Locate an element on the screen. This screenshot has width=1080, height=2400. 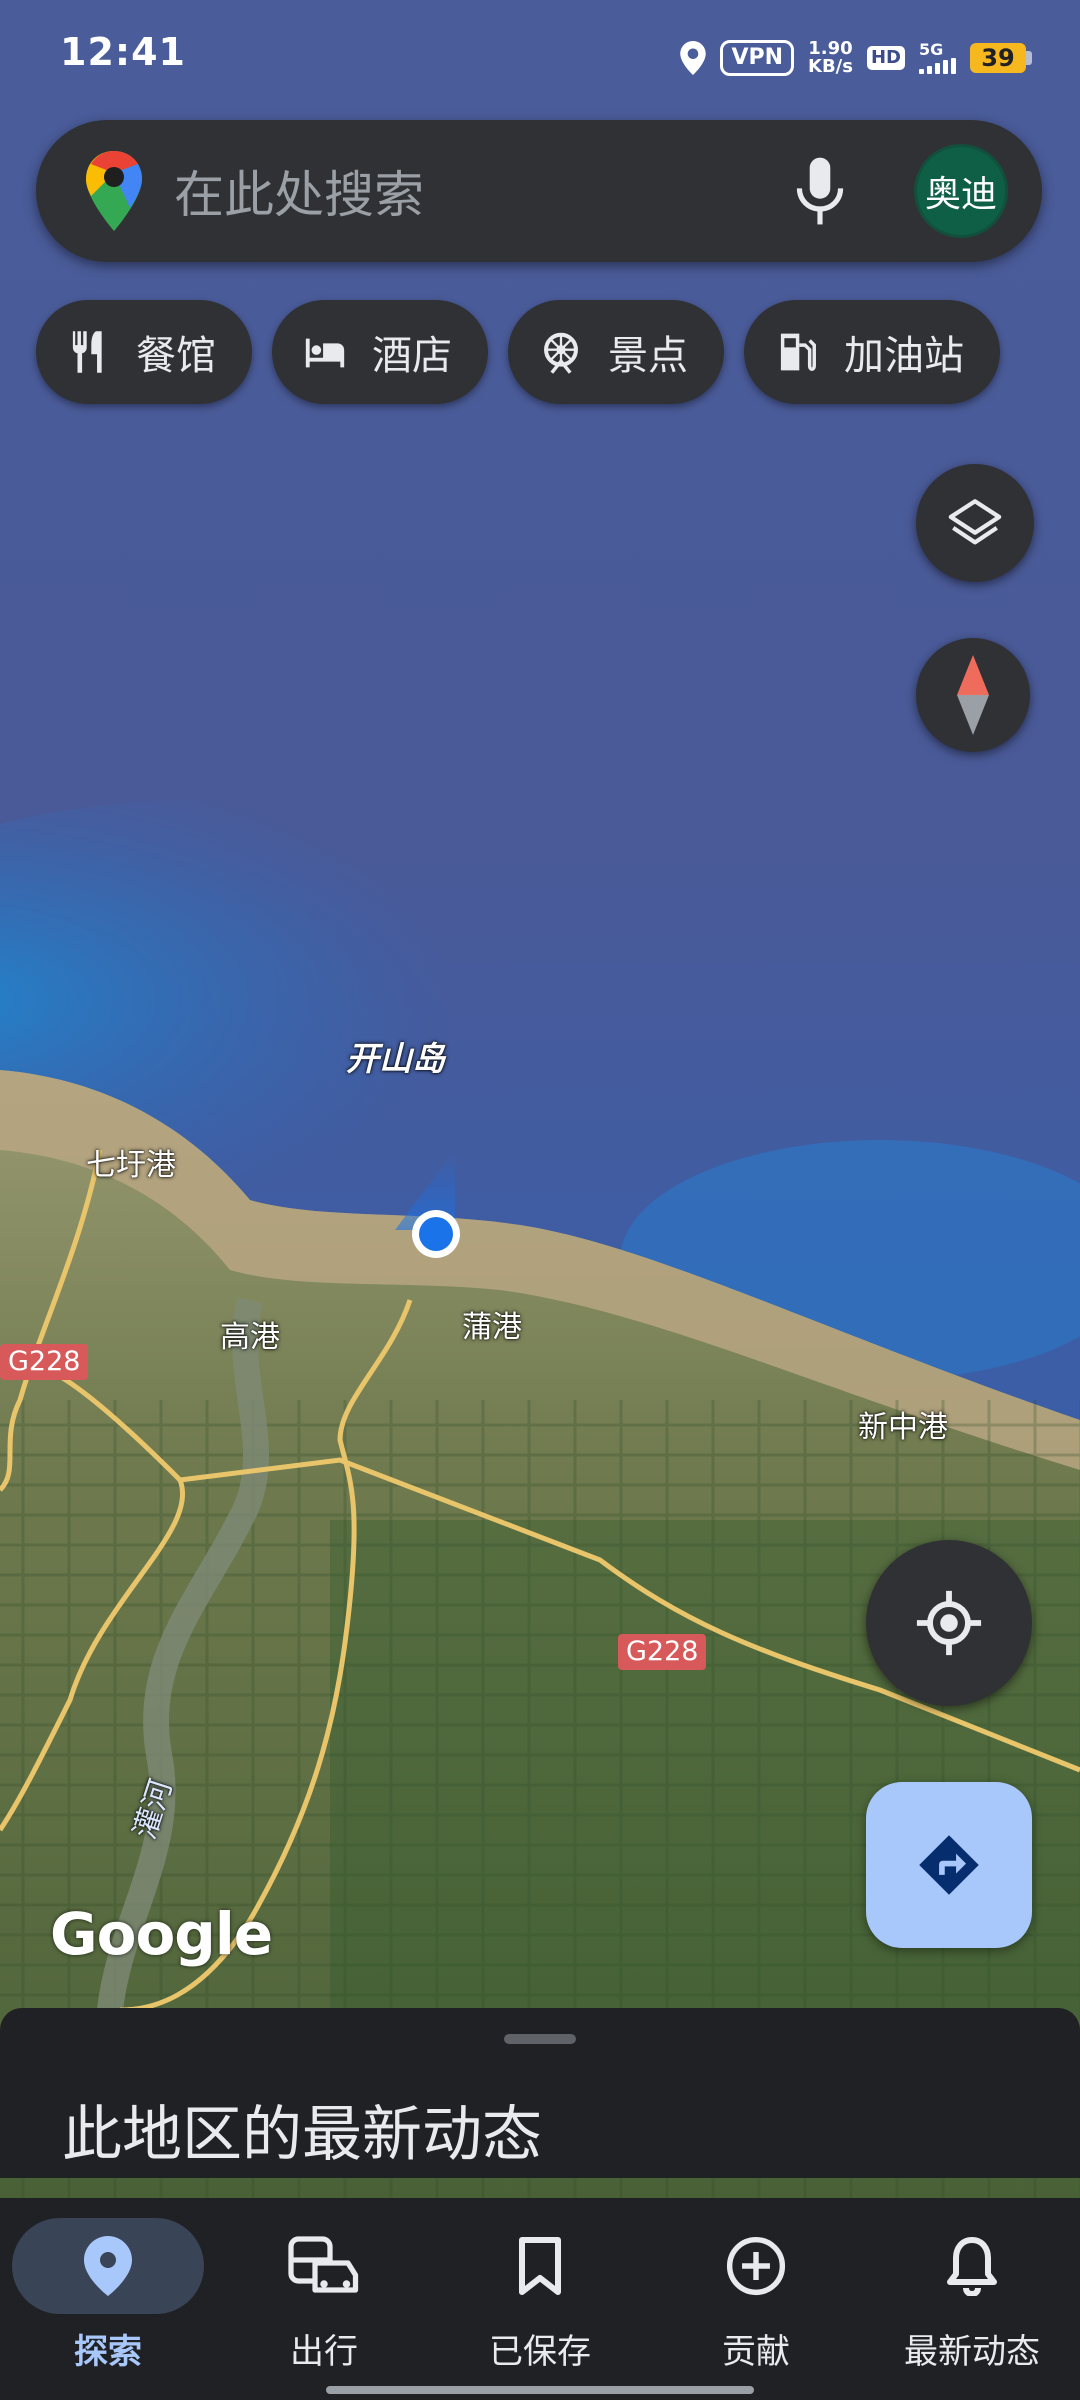
compass-icon is located at coordinates (973, 695).